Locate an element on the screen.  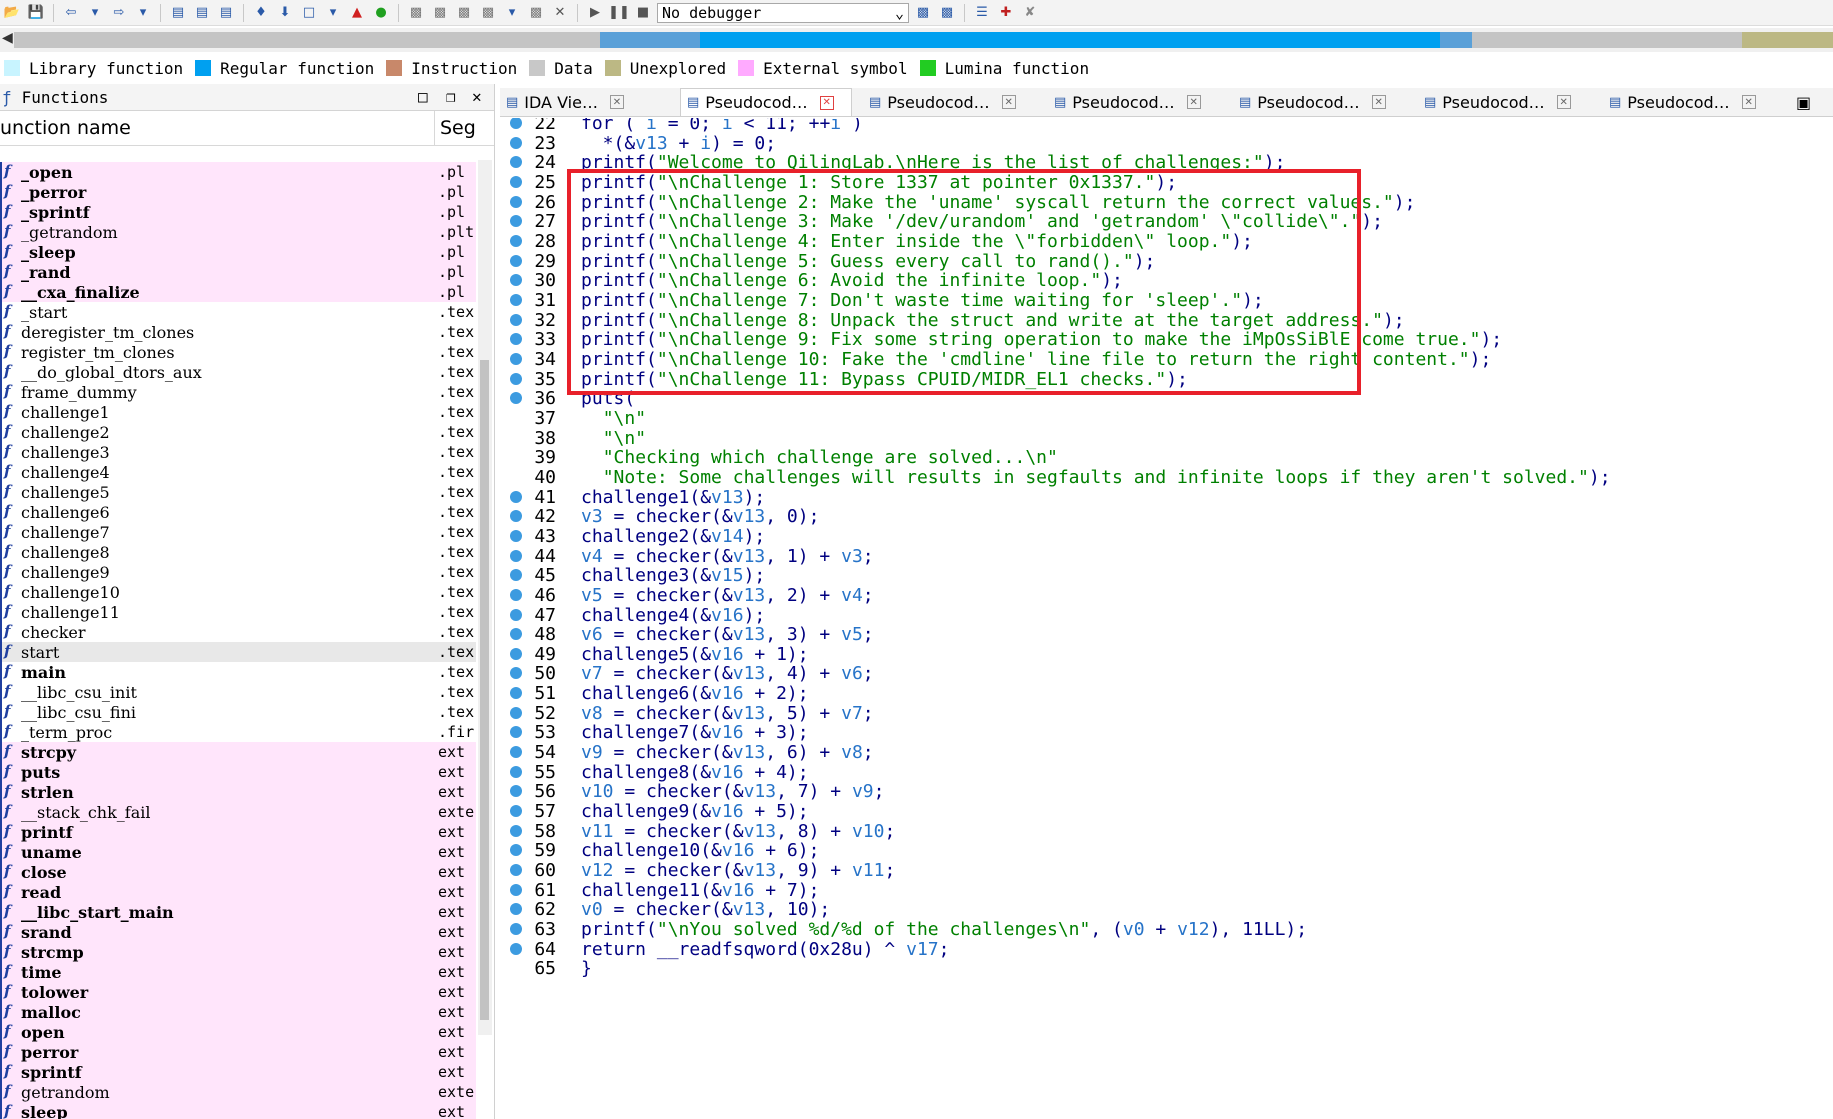
graph-icon: ▲ is located at coordinates (357, 13).